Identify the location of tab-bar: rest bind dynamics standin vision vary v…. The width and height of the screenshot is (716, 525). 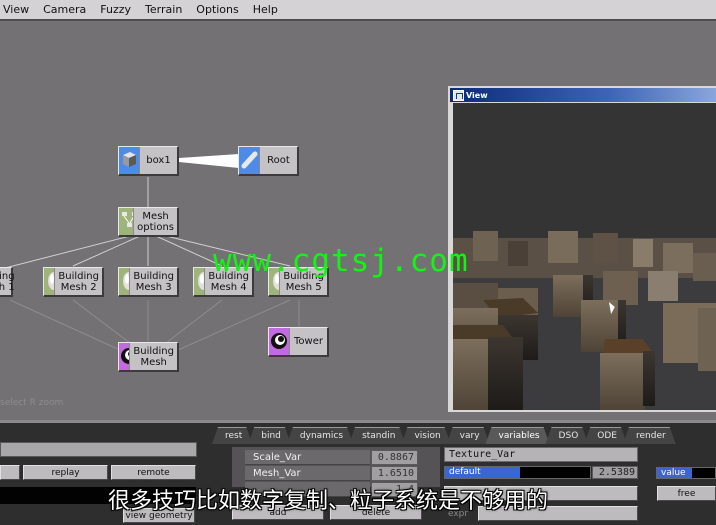
(442, 435).